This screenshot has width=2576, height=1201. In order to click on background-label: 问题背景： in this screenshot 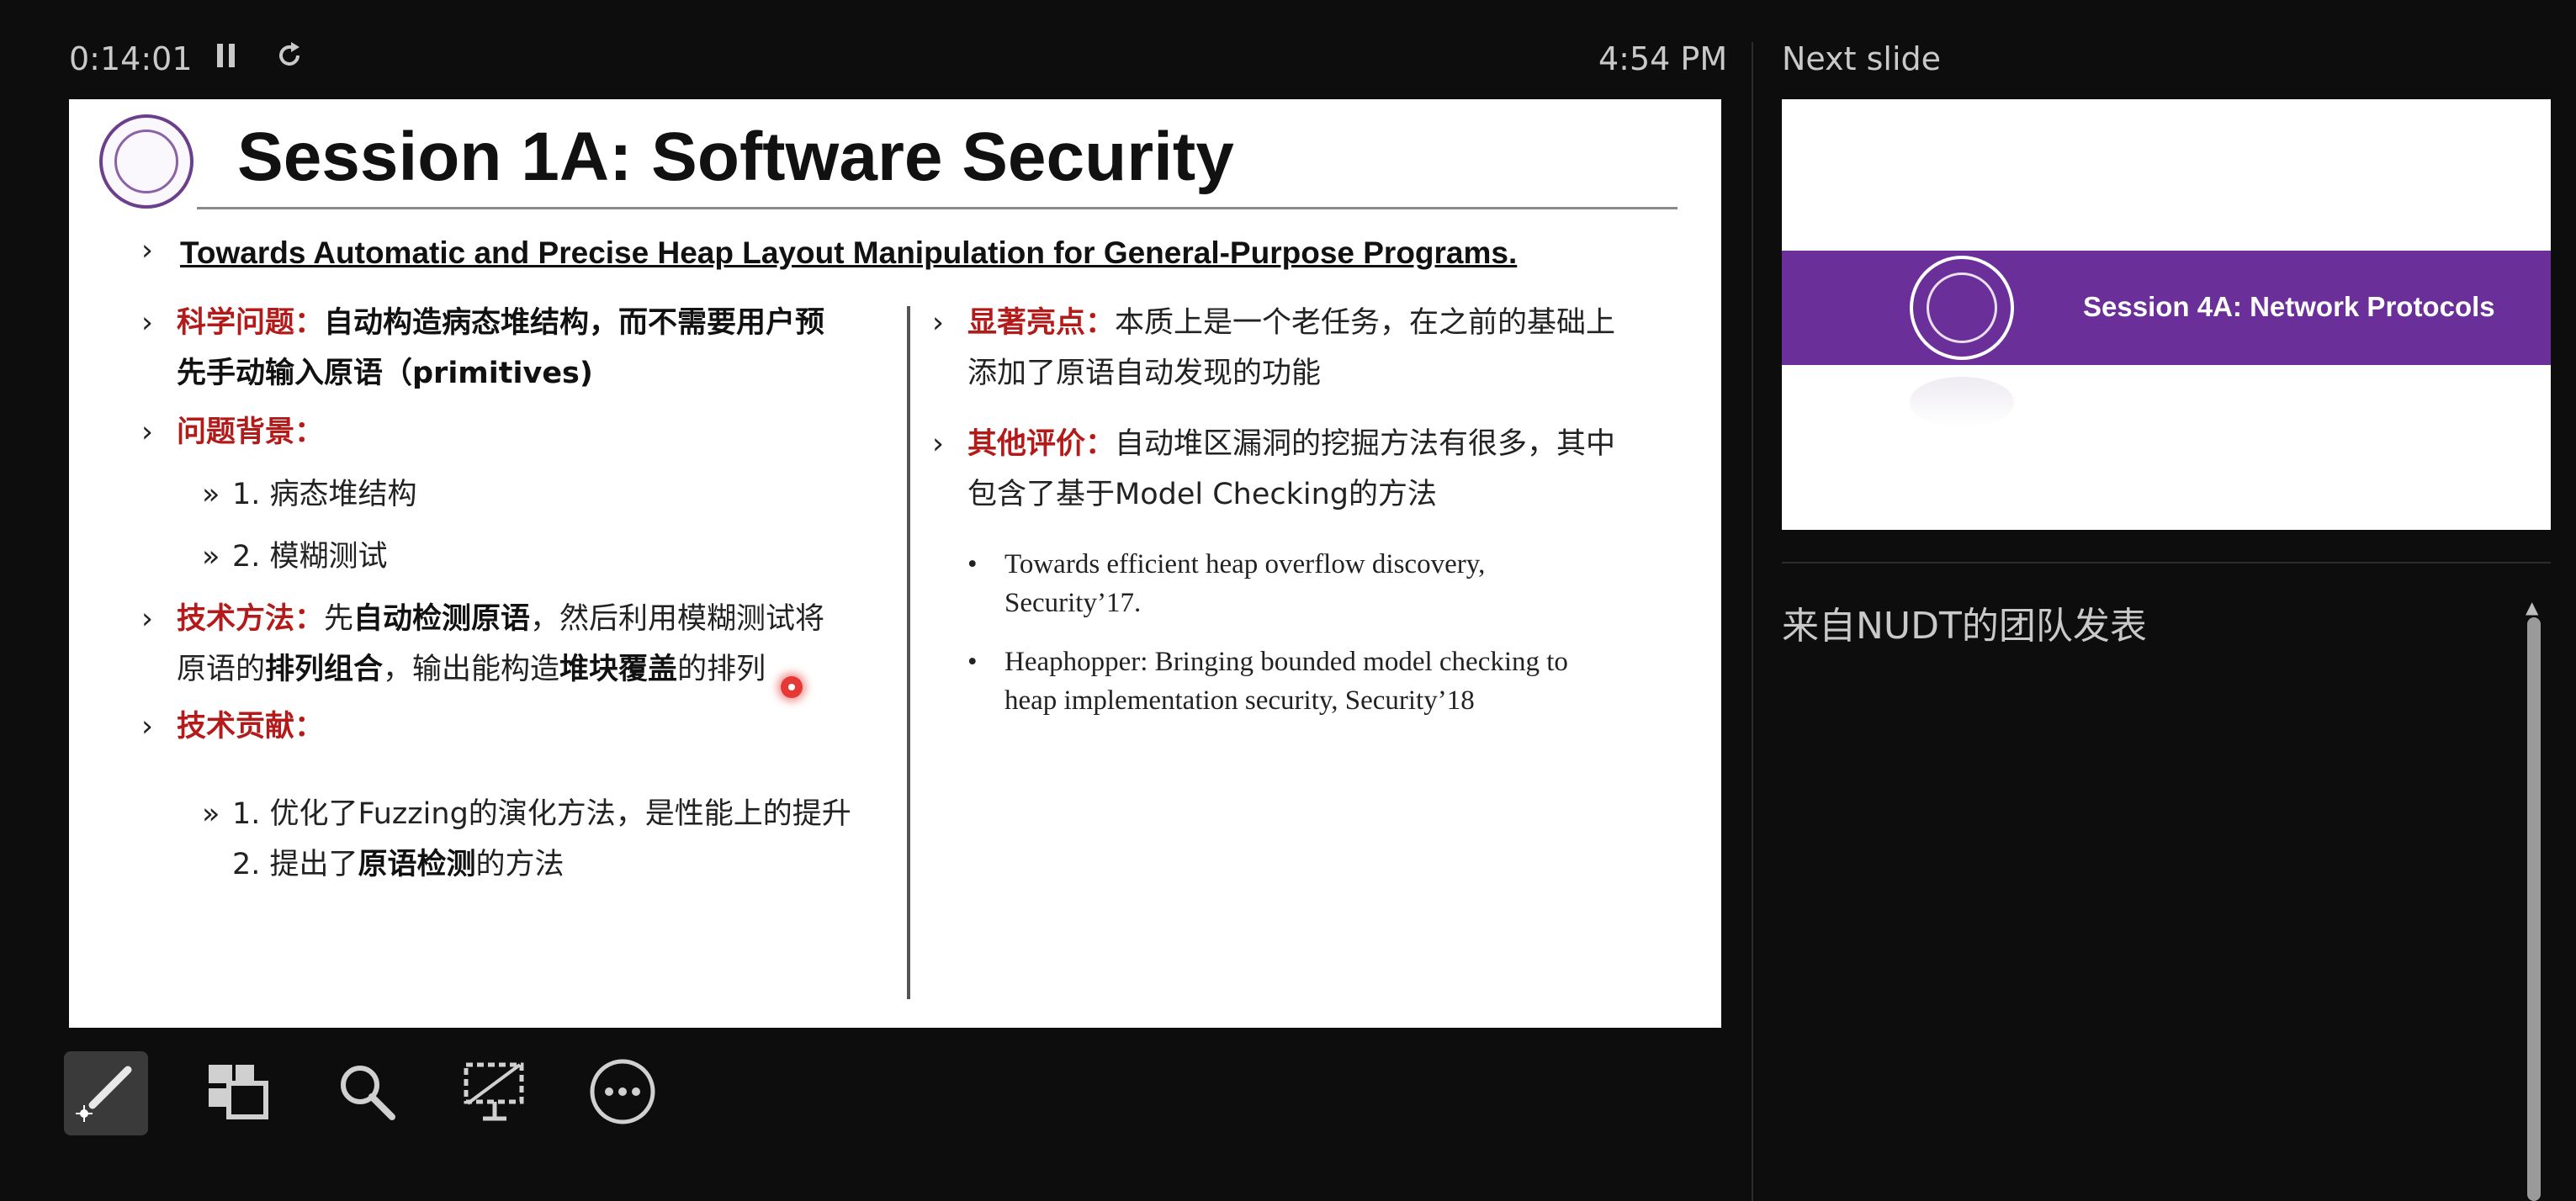, I will do `click(251, 432)`.